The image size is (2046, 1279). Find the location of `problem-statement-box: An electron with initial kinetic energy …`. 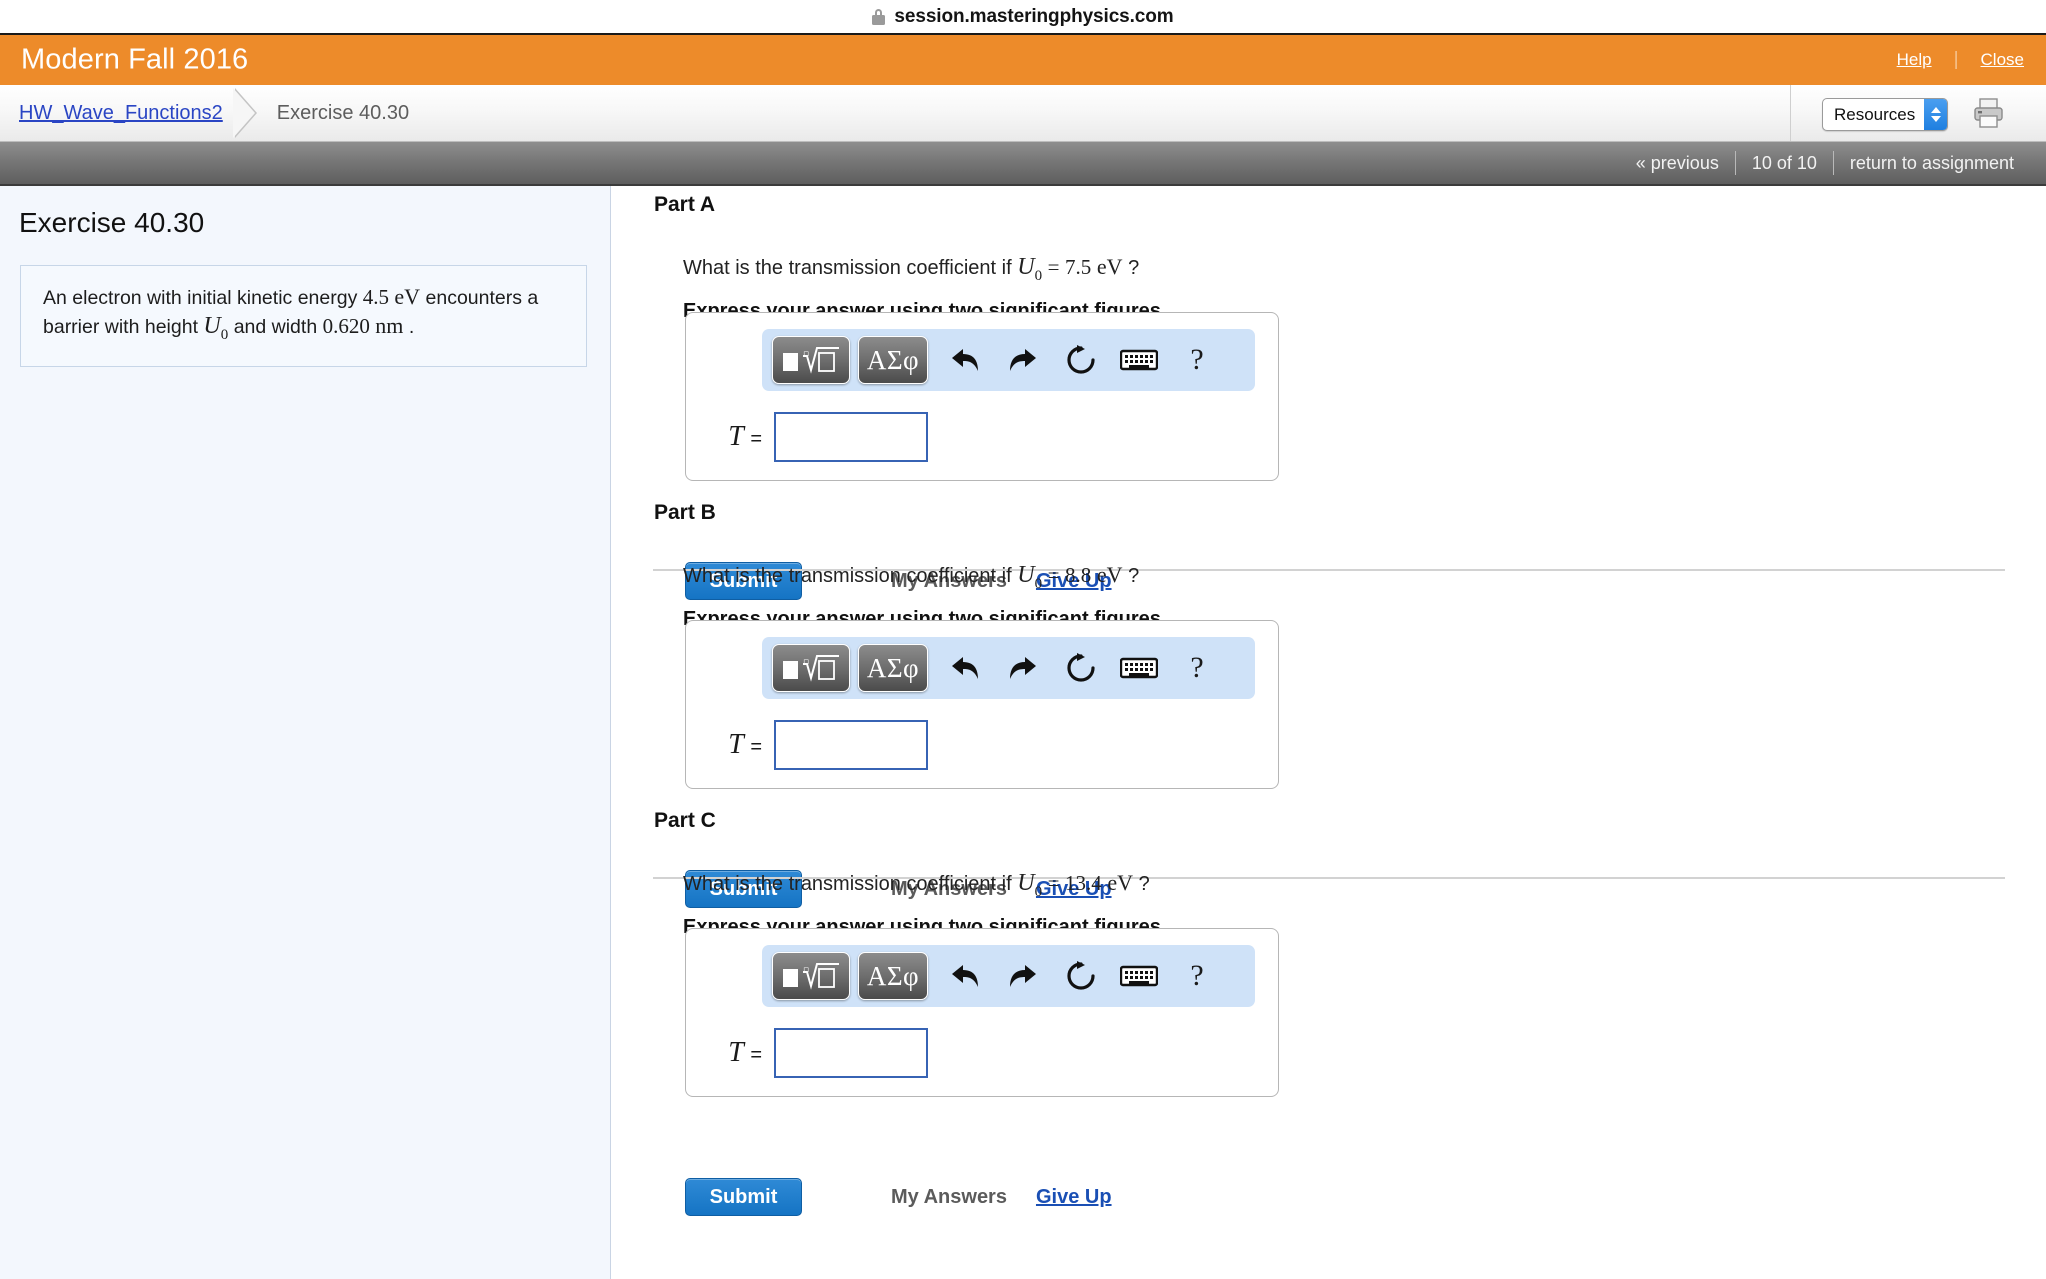

problem-statement-box: An electron with initial kinetic energy … is located at coordinates (303, 316).